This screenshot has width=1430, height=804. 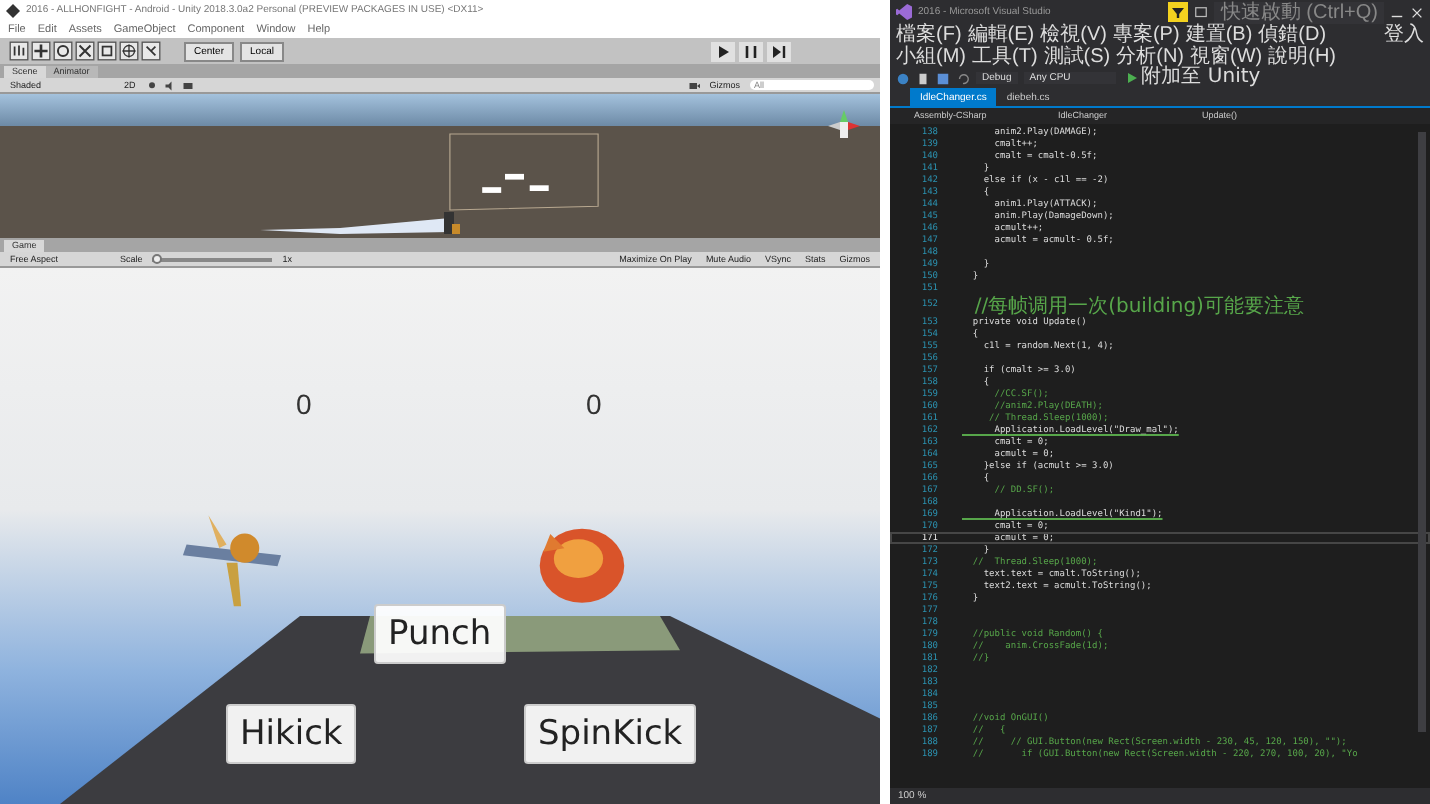 What do you see at coordinates (1404, 35) in the screenshot?
I see `sign-in-link: 登入` at bounding box center [1404, 35].